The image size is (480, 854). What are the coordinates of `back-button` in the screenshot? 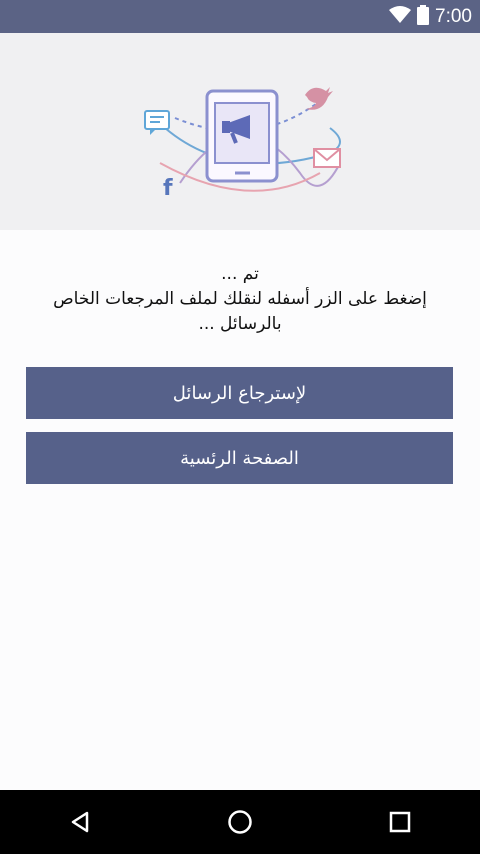 It's located at (80, 822).